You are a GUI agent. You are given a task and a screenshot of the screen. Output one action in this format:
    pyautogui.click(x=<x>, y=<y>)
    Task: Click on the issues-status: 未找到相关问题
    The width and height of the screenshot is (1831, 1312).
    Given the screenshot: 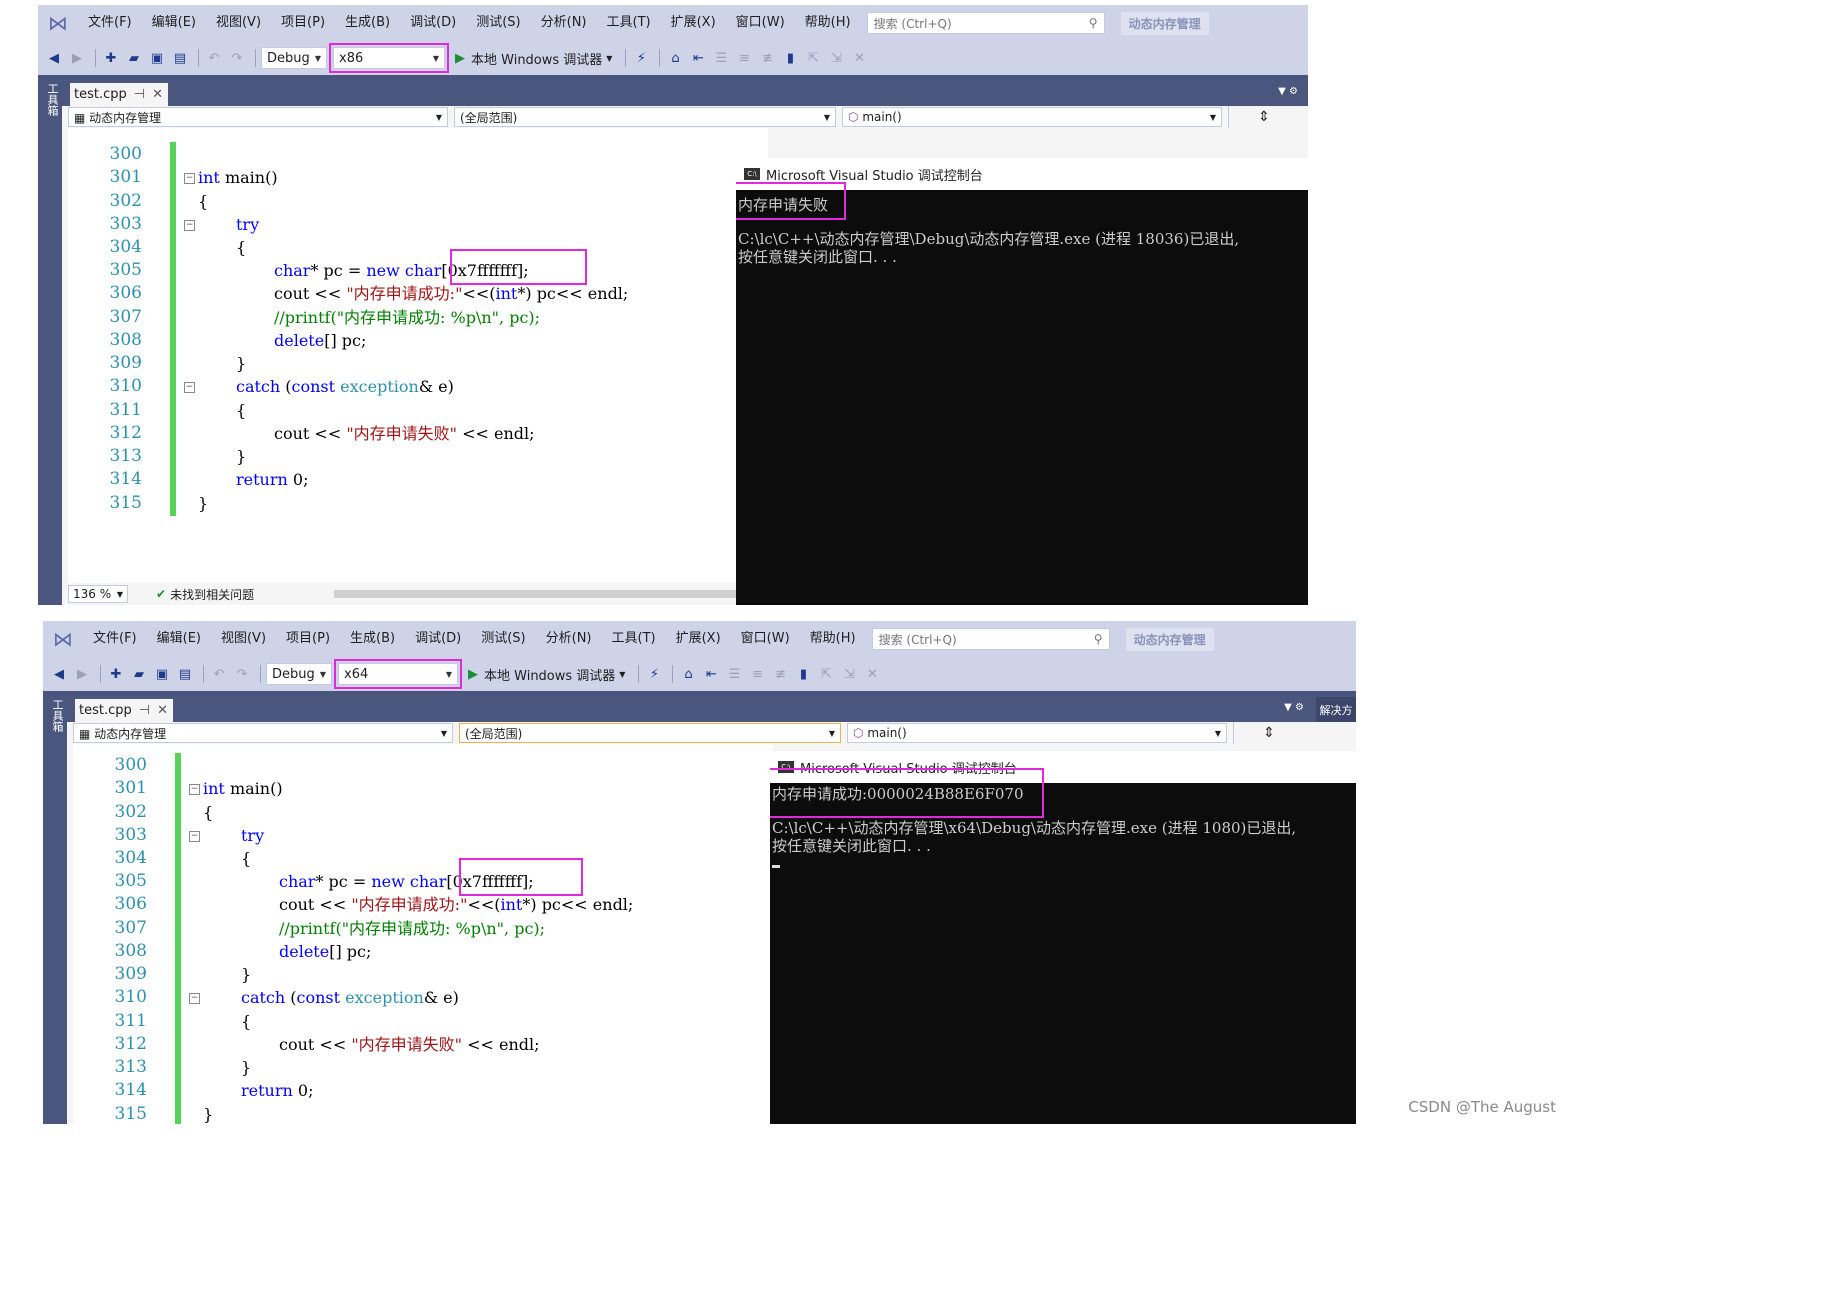 What is the action you would take?
    pyautogui.click(x=212, y=594)
    